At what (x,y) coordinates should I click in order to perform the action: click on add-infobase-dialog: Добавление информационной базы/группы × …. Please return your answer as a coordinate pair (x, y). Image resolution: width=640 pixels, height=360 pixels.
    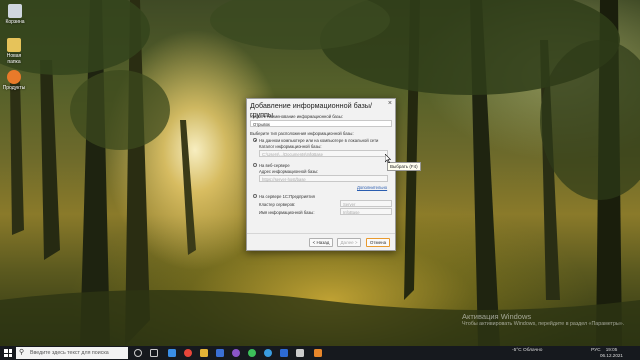
    Looking at the image, I should click on (321, 174).